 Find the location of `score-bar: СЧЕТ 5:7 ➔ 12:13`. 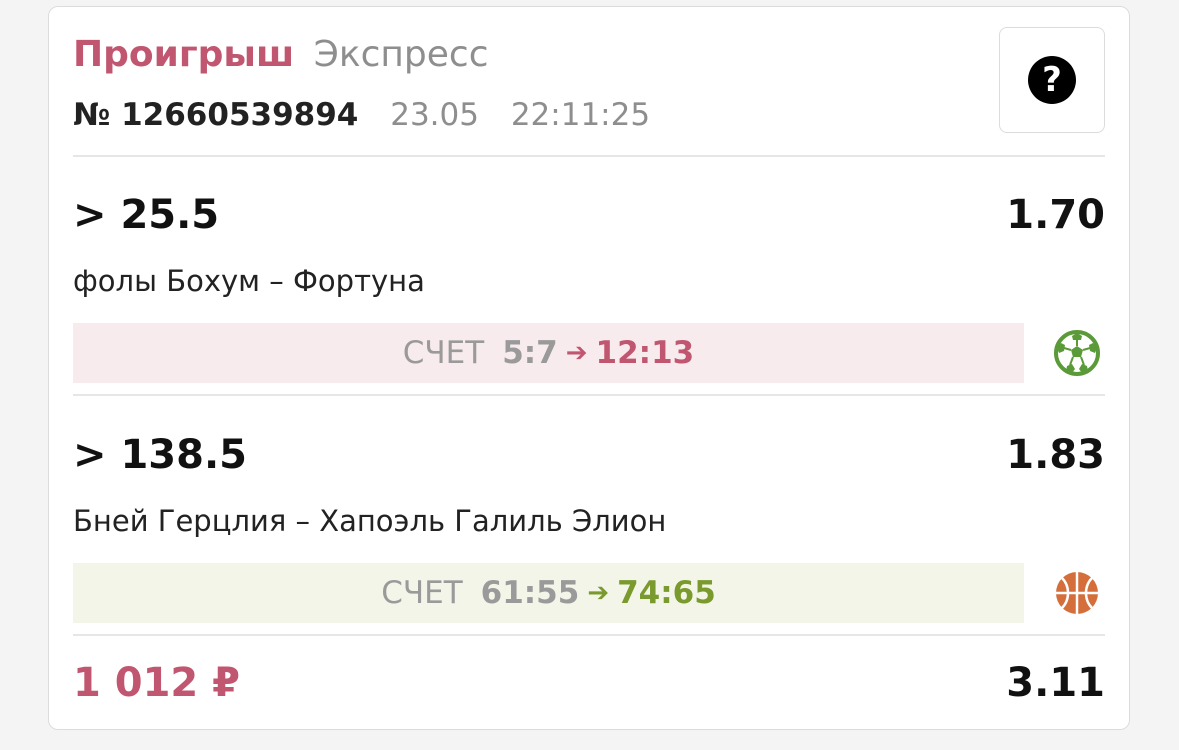

score-bar: СЧЕТ 5:7 ➔ 12:13 is located at coordinates (548, 353).